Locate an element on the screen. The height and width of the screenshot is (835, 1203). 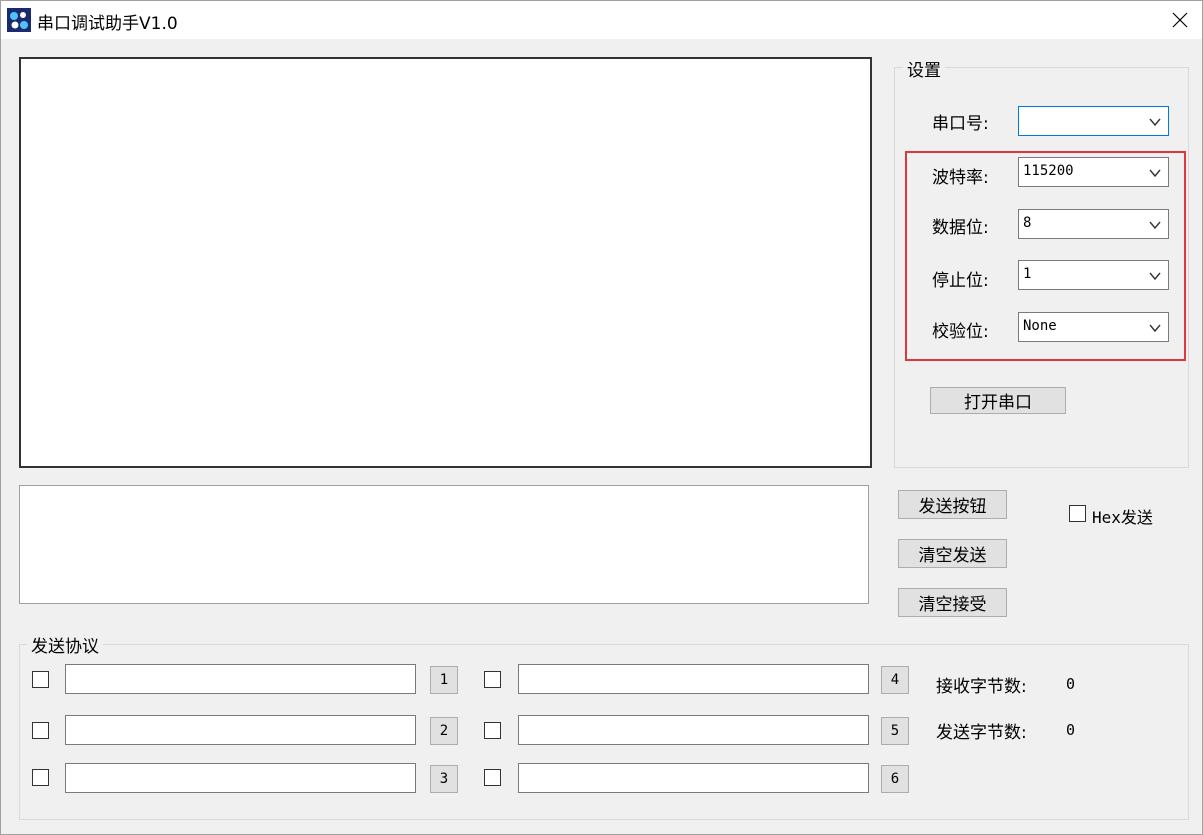
clear-send-button: 清空发送 is located at coordinates (952, 553).